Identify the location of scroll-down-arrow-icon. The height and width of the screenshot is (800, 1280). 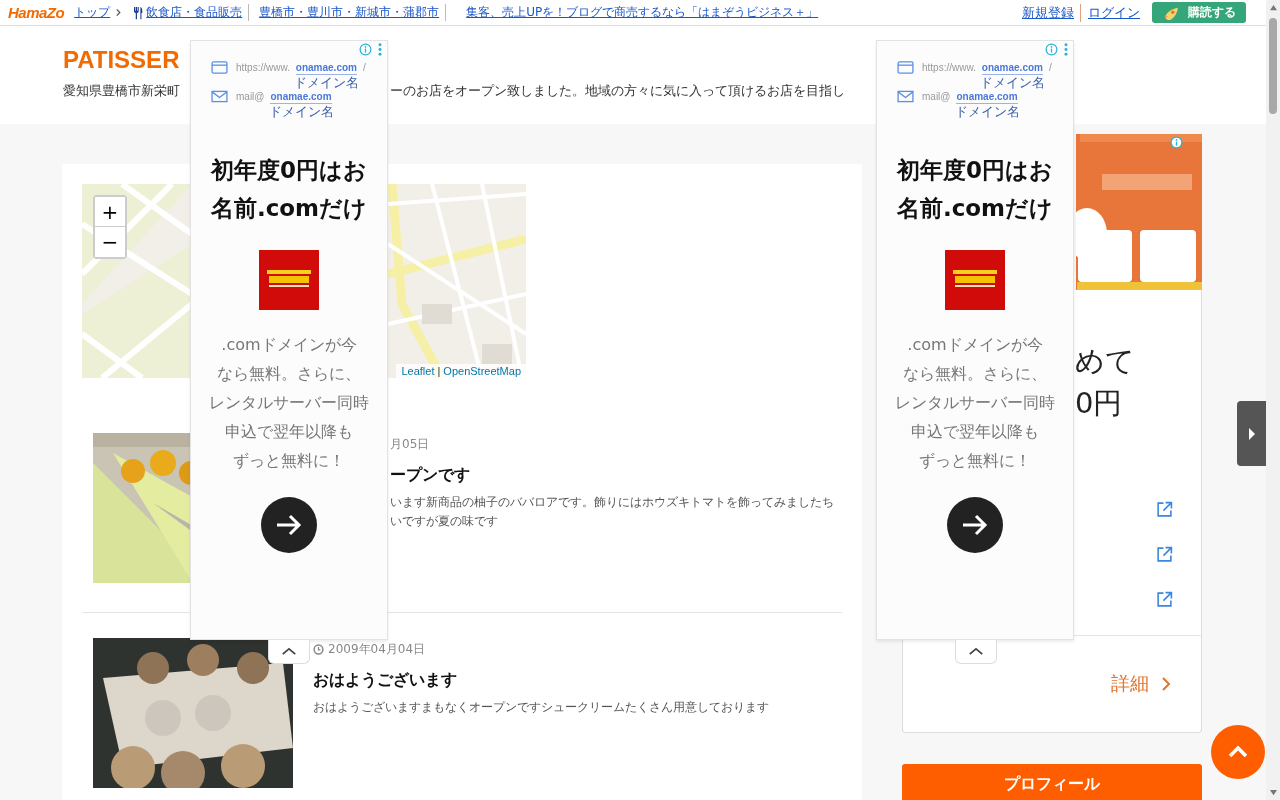
(1273, 792).